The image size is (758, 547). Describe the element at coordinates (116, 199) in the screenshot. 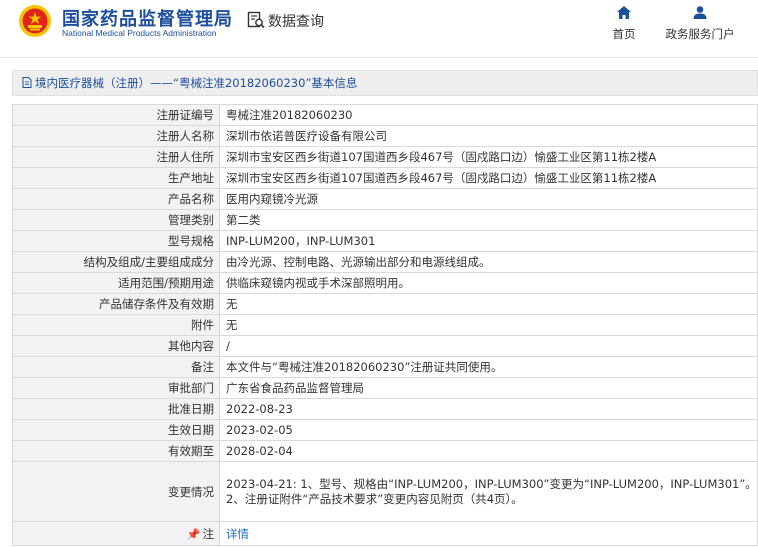

I see `field-label: 产品名称` at that location.